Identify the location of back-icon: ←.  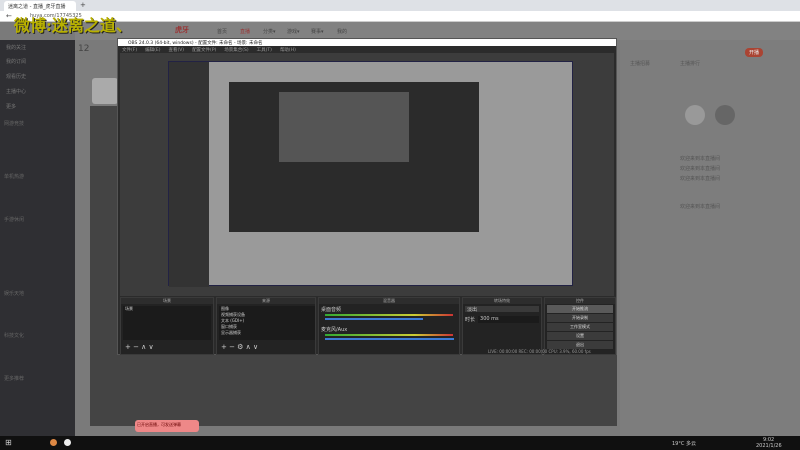
(9, 16).